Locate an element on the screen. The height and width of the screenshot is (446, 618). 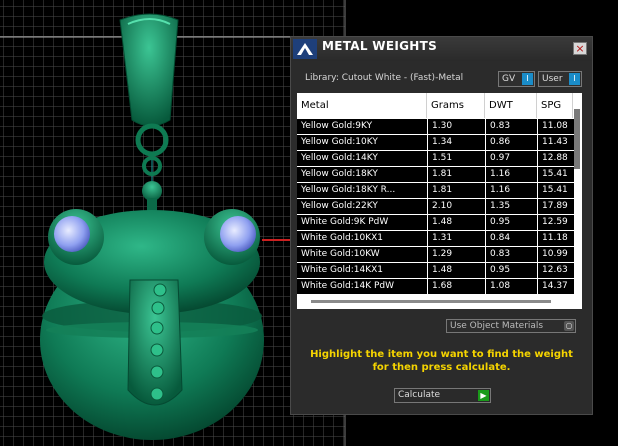
use-object-materials-toggle: Use Object Materials ○ is located at coordinates (511, 326).